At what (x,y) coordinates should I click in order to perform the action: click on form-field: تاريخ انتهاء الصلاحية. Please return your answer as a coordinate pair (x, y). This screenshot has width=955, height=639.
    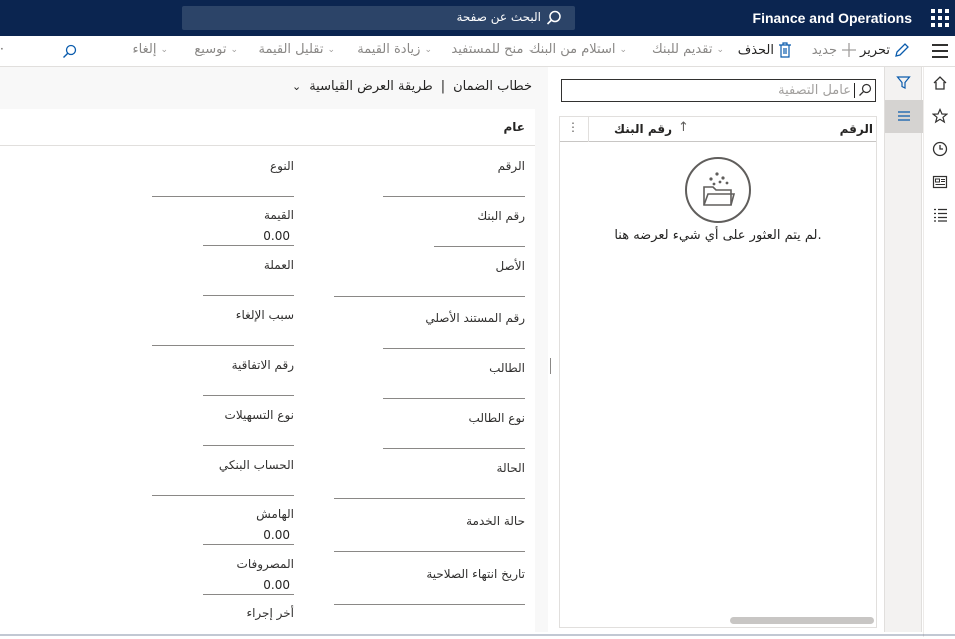
    Looking at the image, I should click on (429, 587).